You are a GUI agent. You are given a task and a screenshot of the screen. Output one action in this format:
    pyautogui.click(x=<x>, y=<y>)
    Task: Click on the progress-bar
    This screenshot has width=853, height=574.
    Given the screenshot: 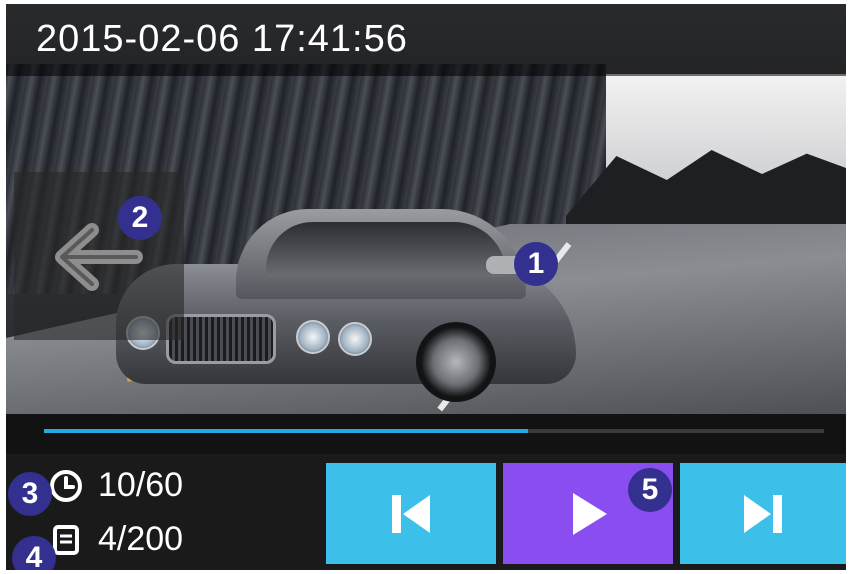 What is the action you would take?
    pyautogui.click(x=434, y=431)
    